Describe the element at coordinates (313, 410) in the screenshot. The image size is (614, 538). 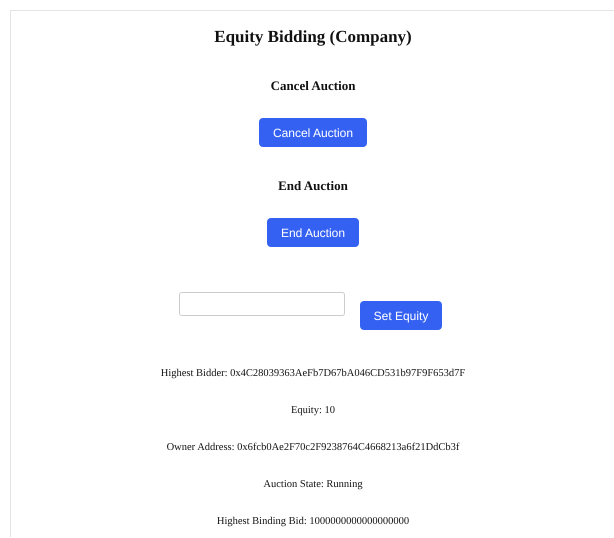
I see `detail-text: Equity: 10` at that location.